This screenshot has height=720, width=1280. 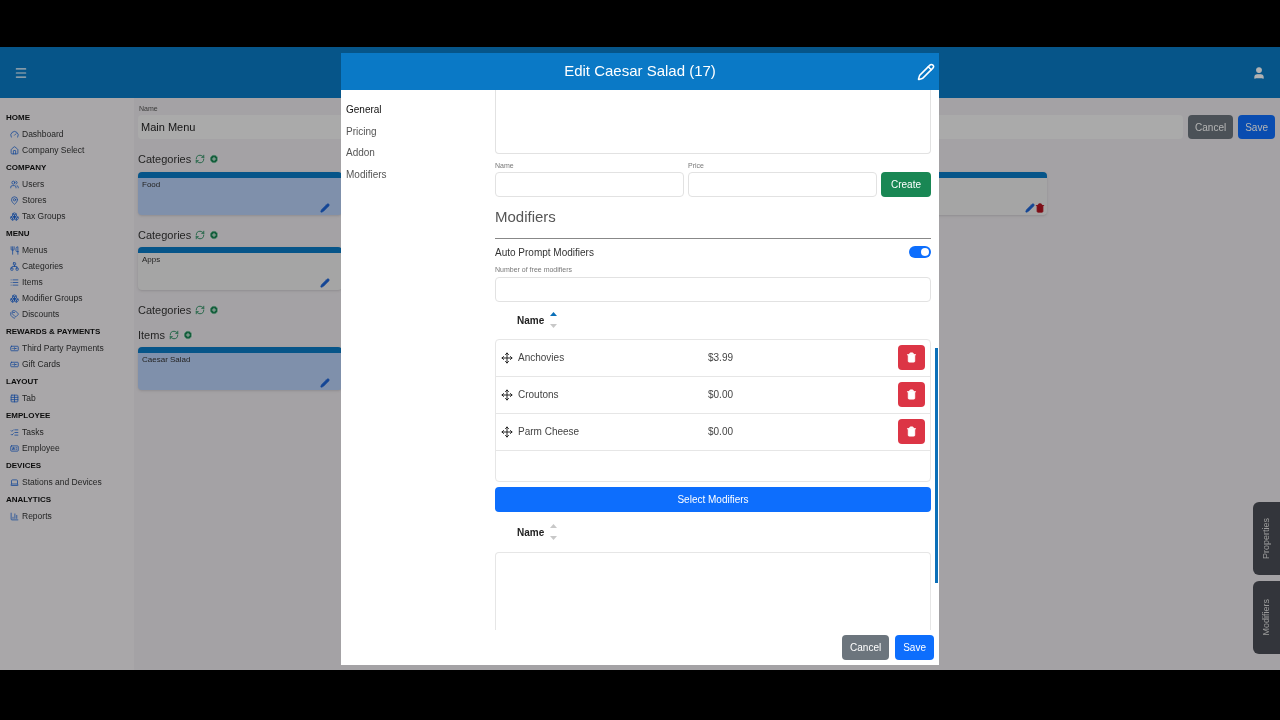 I want to click on hierarchy-icon, so click(x=14, y=266).